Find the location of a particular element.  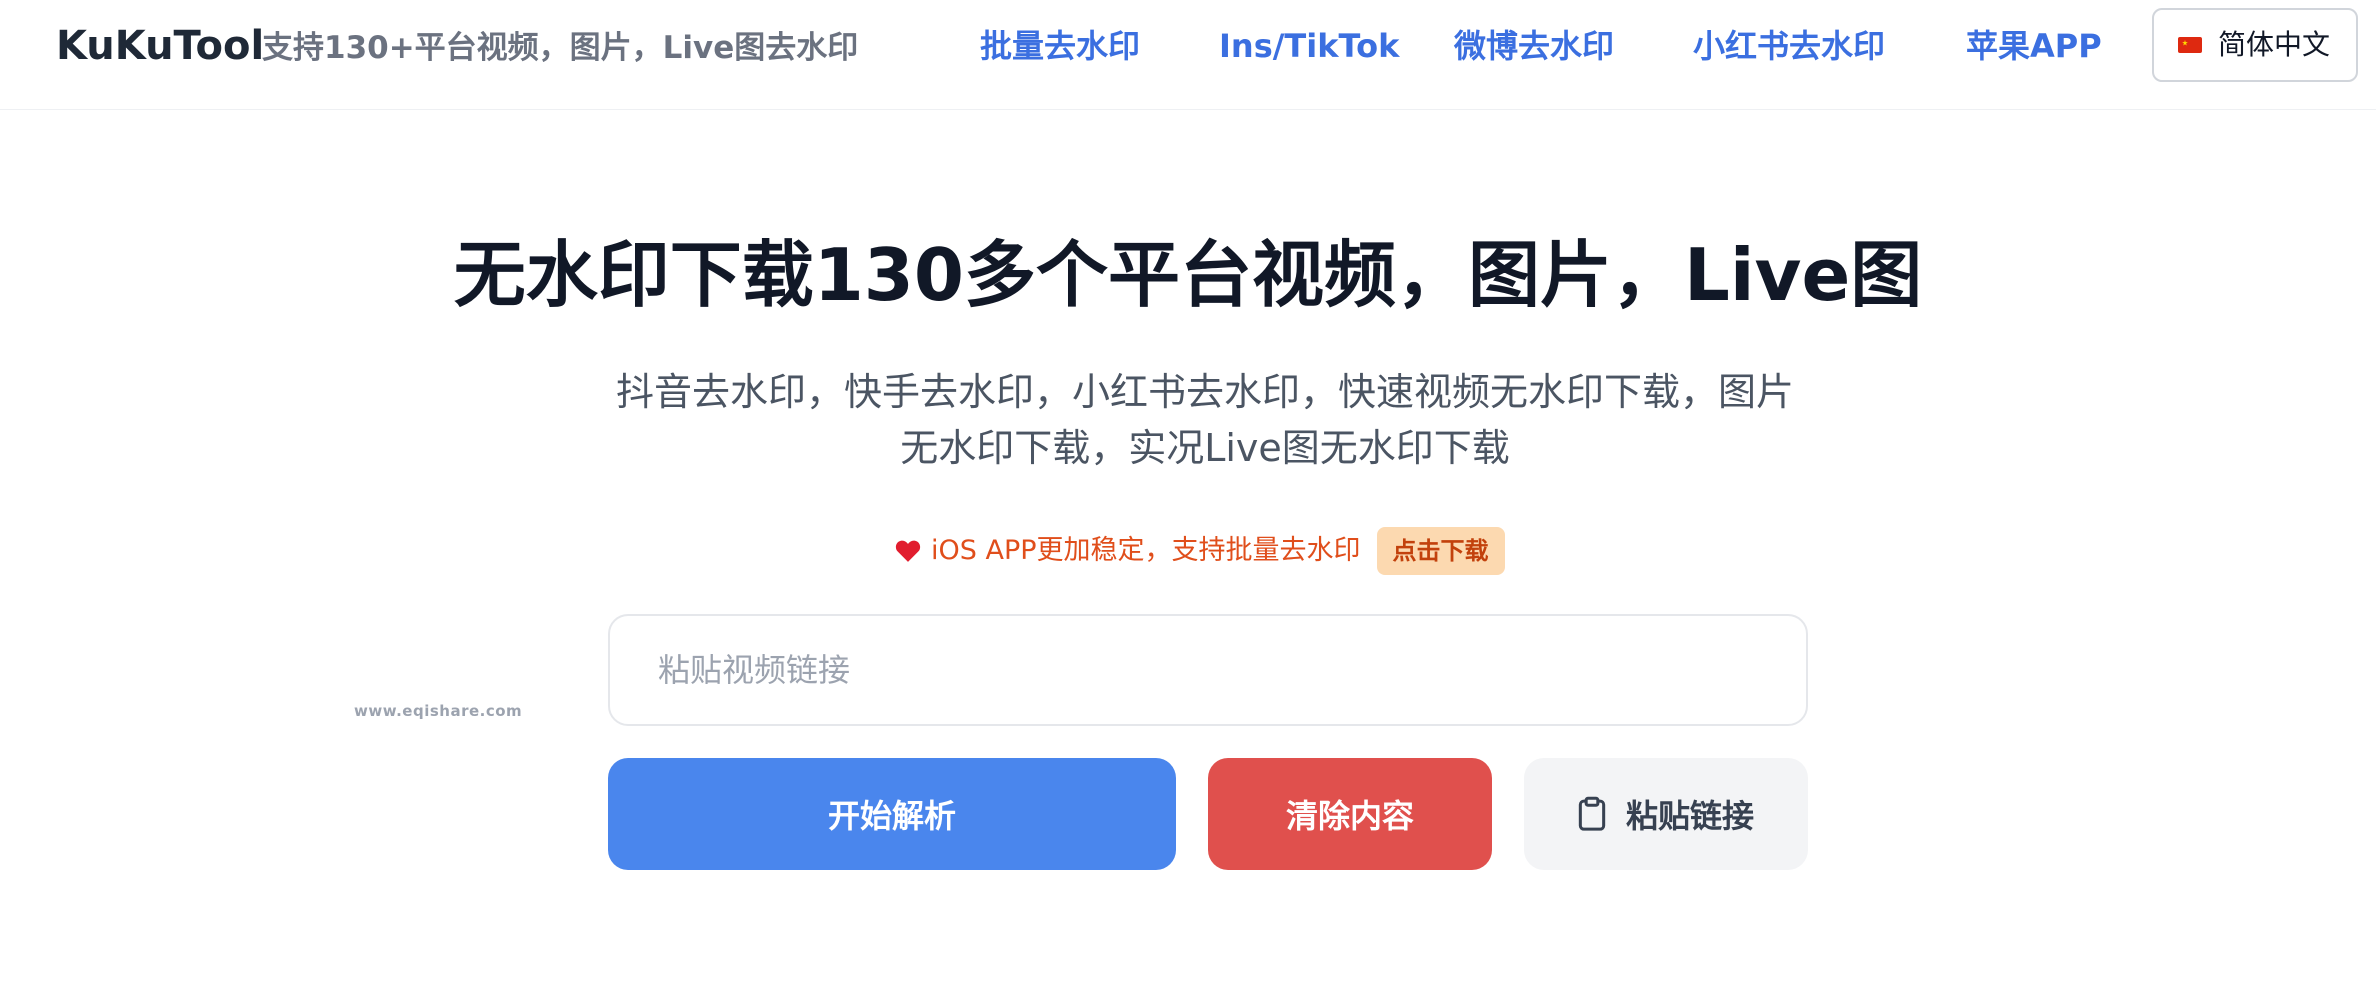

site-watermark: www.eqishare.com is located at coordinates (438, 711).